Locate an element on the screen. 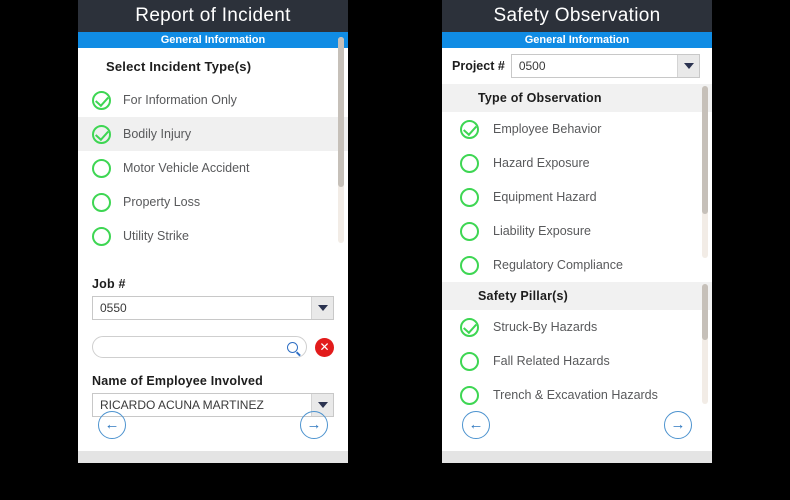 This screenshot has width=790, height=500. project-field-group: Project # 0500 is located at coordinates (577, 66).